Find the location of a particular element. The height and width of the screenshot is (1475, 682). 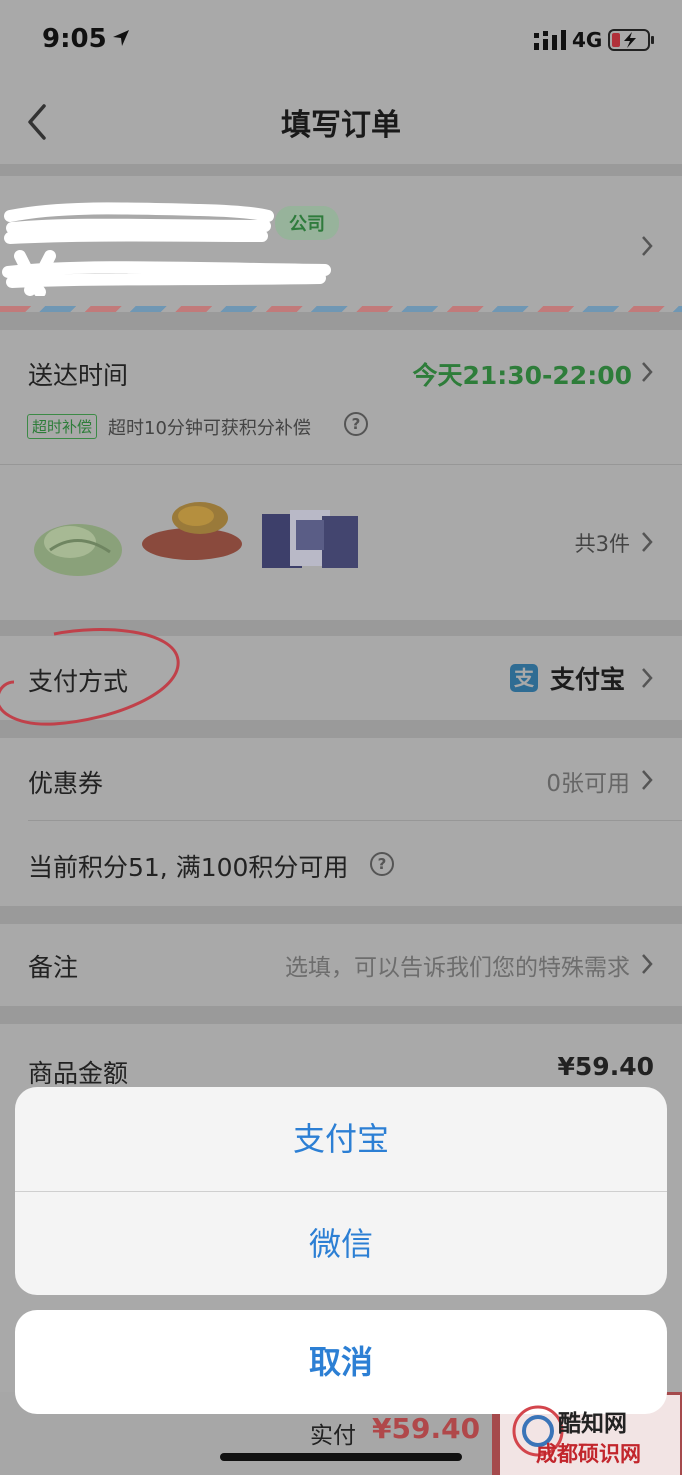

address-card: 公司 is located at coordinates (341, 244).